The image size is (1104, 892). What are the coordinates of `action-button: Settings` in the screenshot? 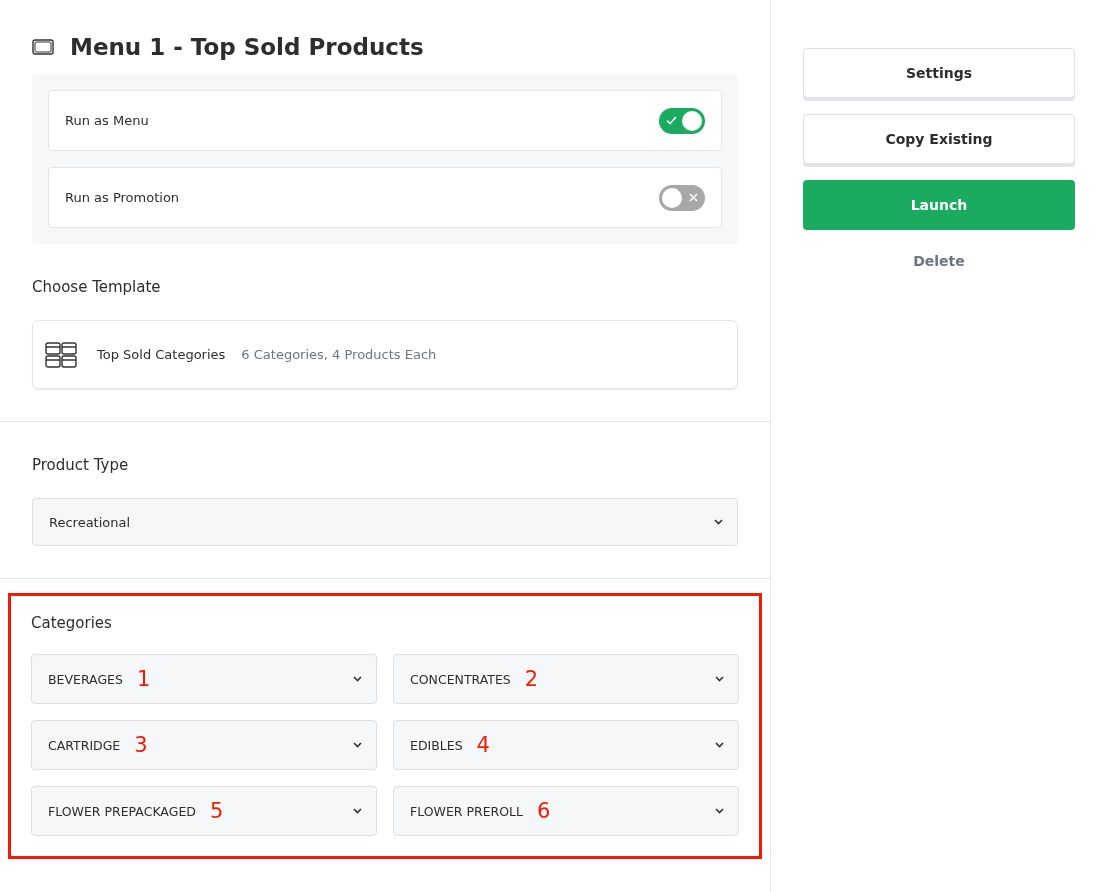 It's located at (939, 73).